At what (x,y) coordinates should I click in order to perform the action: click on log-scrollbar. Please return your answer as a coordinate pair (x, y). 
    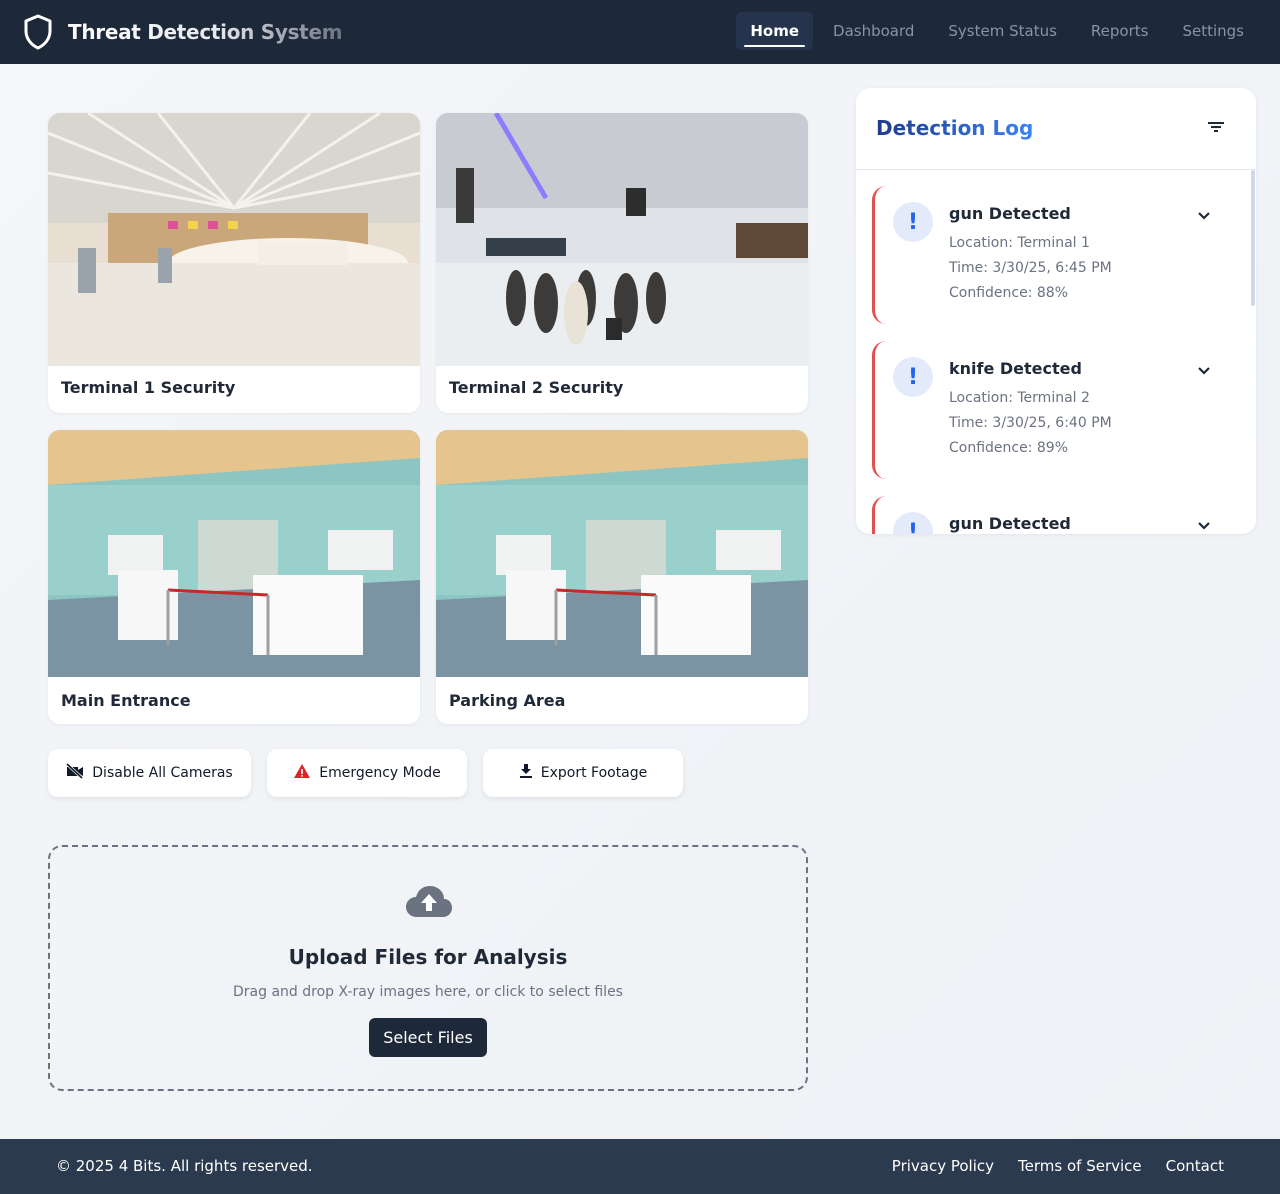
    Looking at the image, I should click on (1253, 352).